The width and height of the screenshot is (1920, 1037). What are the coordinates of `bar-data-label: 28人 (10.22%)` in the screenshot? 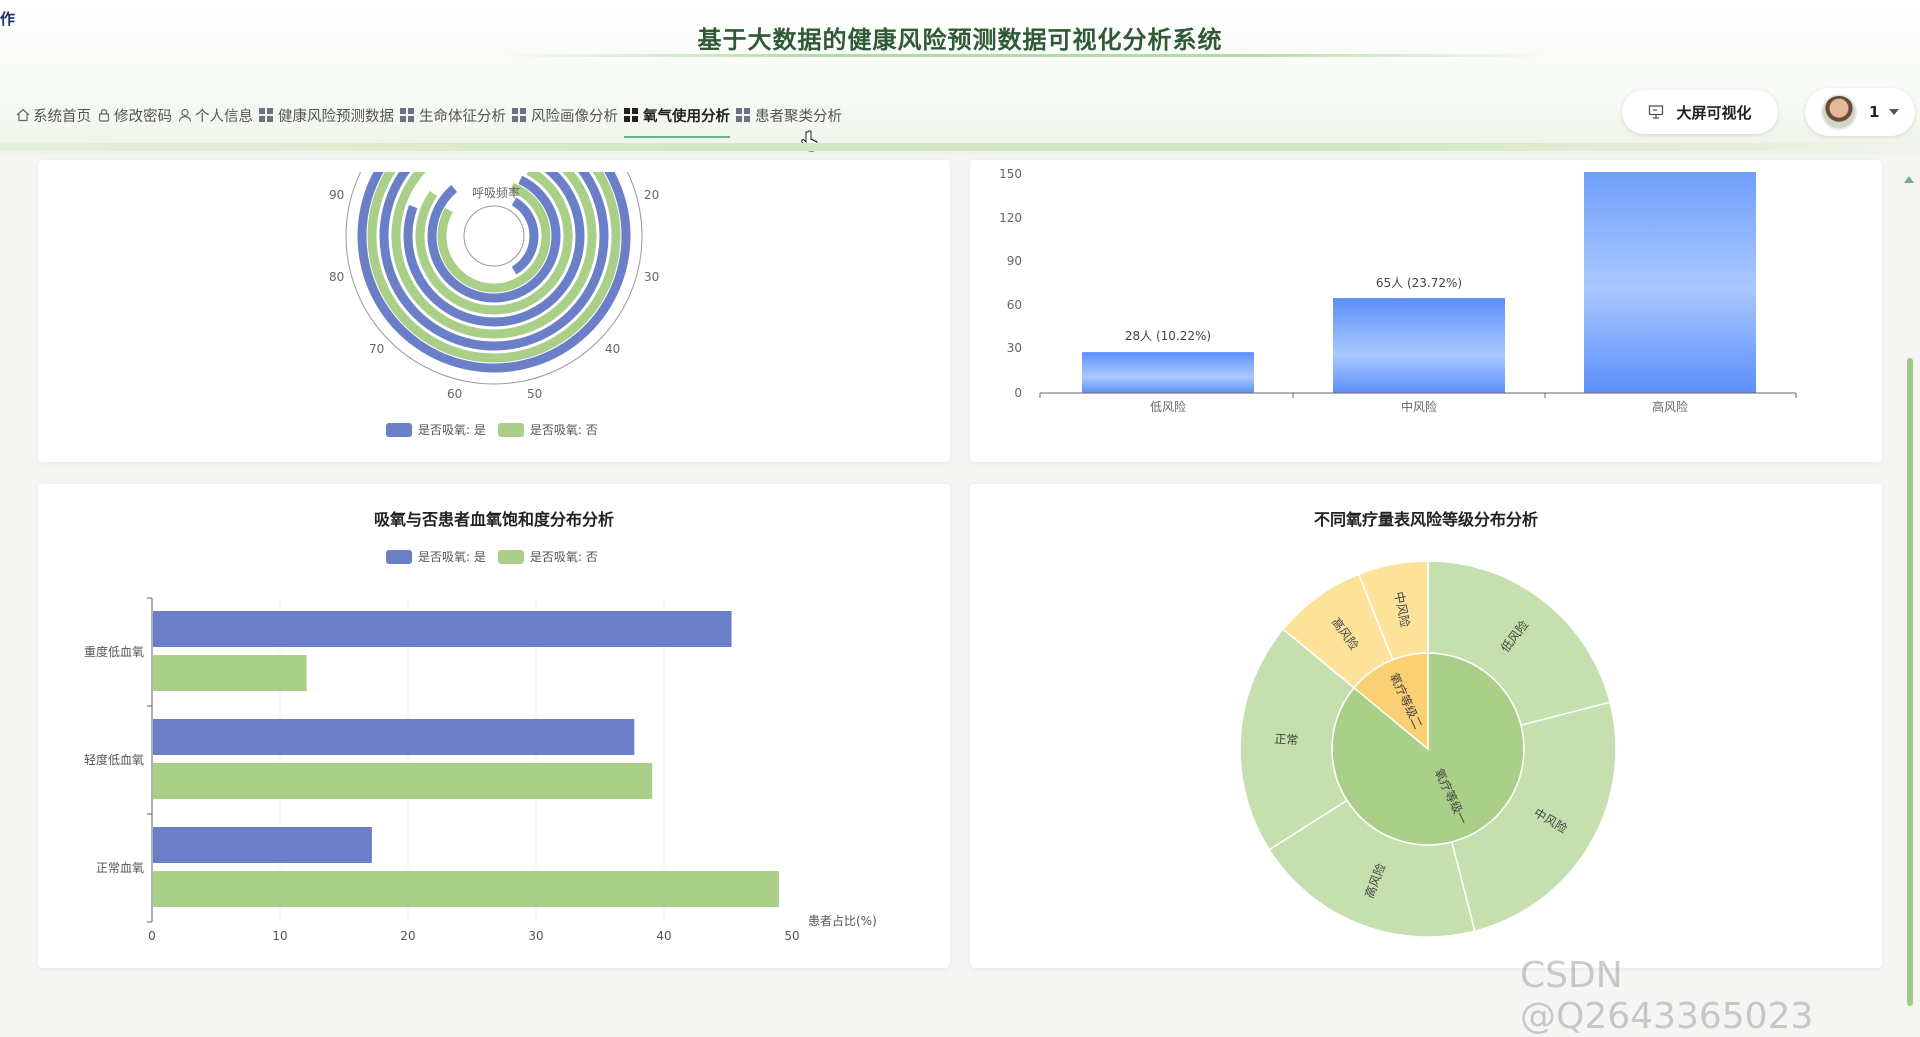 It's located at (1168, 336).